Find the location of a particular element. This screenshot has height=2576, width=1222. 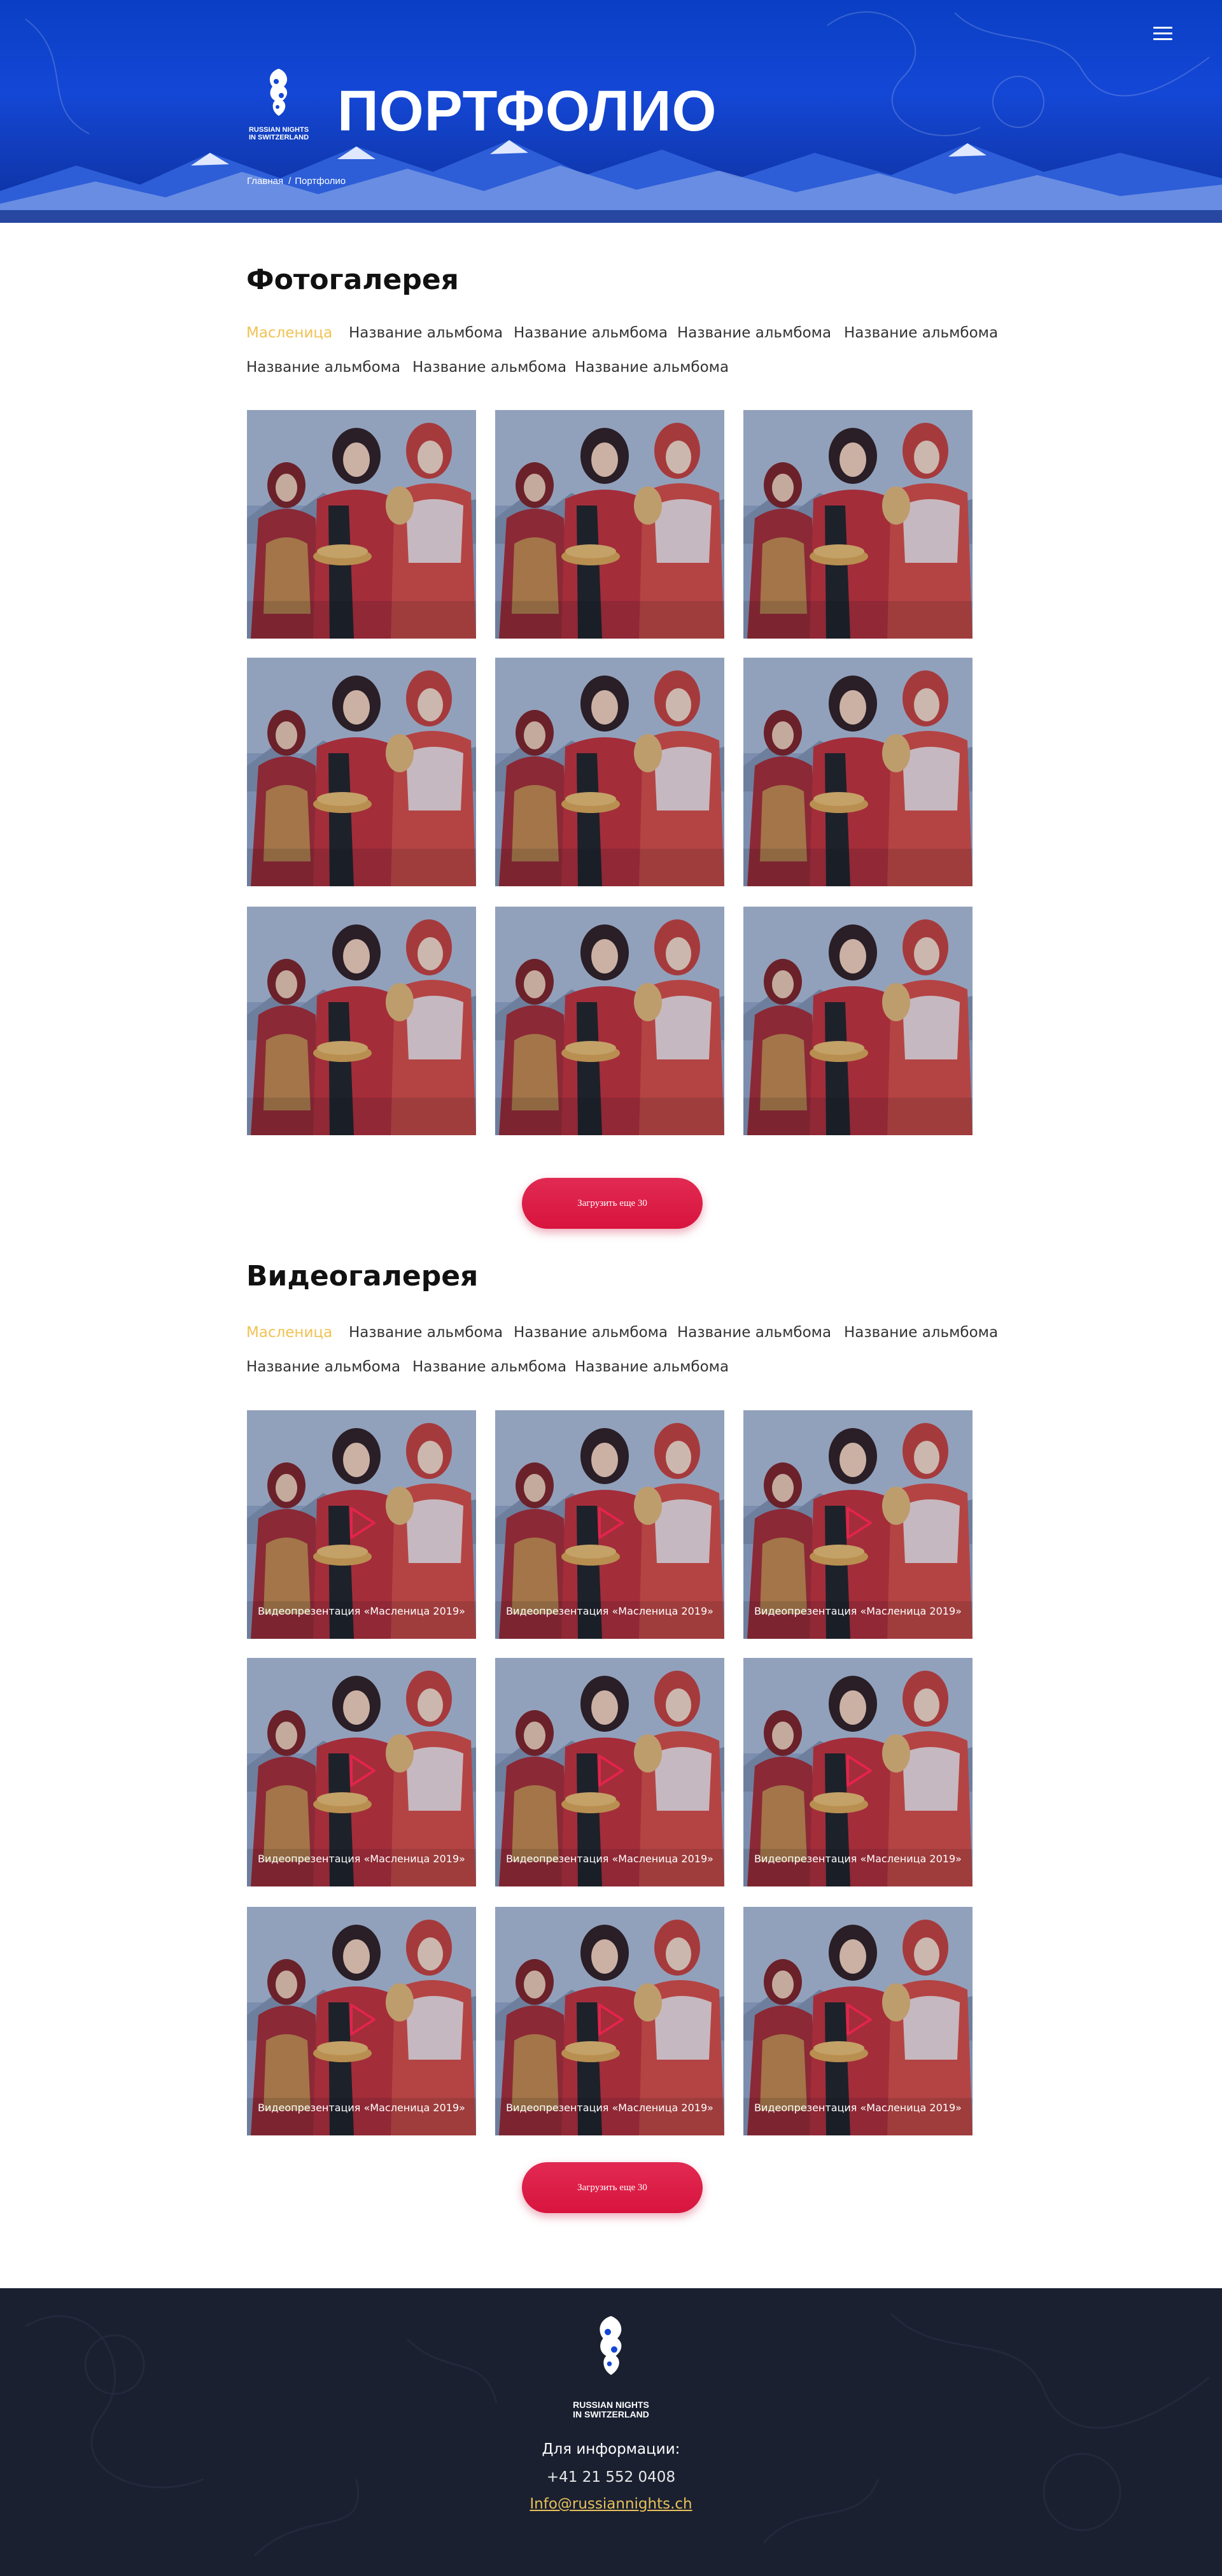

footer-email-link: Info@russiannights.ch is located at coordinates (611, 2504).